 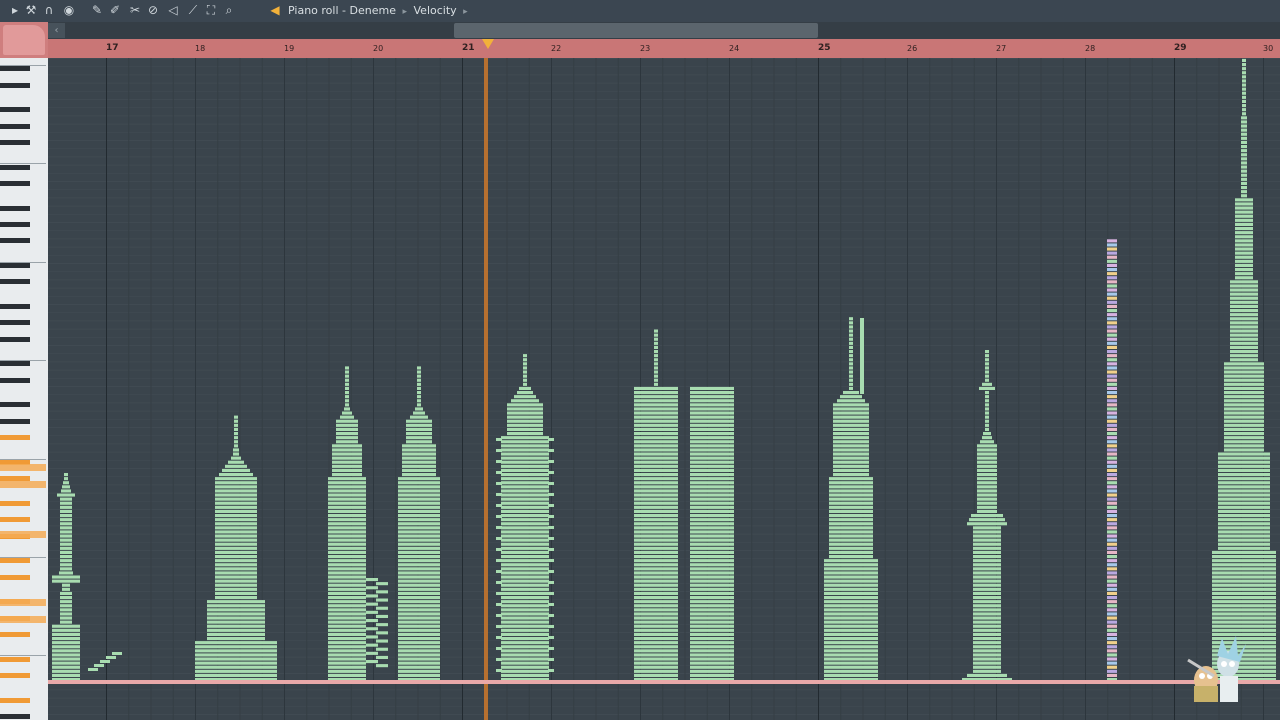 What do you see at coordinates (173, 10) in the screenshot?
I see `speaker-mute-icon: ◁` at bounding box center [173, 10].